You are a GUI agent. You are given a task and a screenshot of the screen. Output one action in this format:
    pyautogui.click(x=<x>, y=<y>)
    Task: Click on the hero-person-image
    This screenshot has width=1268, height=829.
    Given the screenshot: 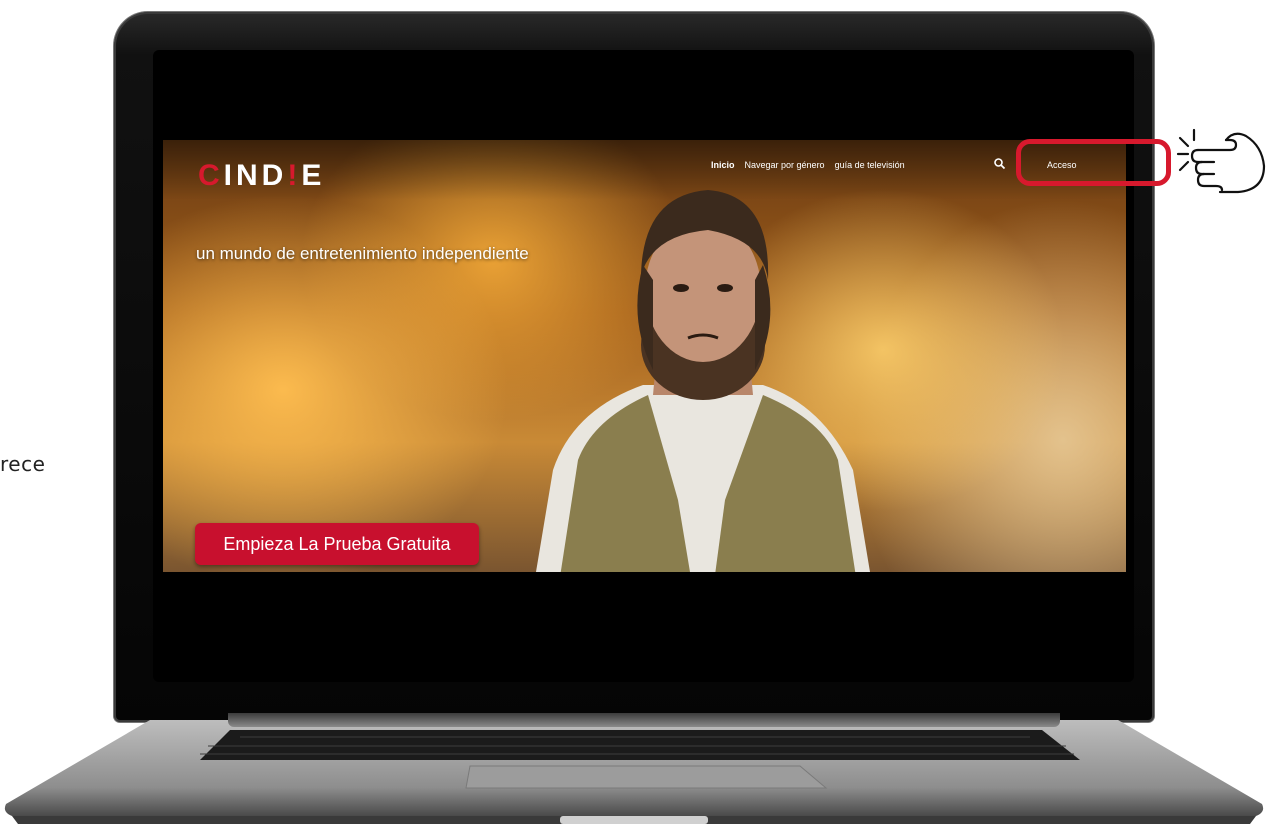 What is the action you would take?
    pyautogui.click(x=703, y=381)
    